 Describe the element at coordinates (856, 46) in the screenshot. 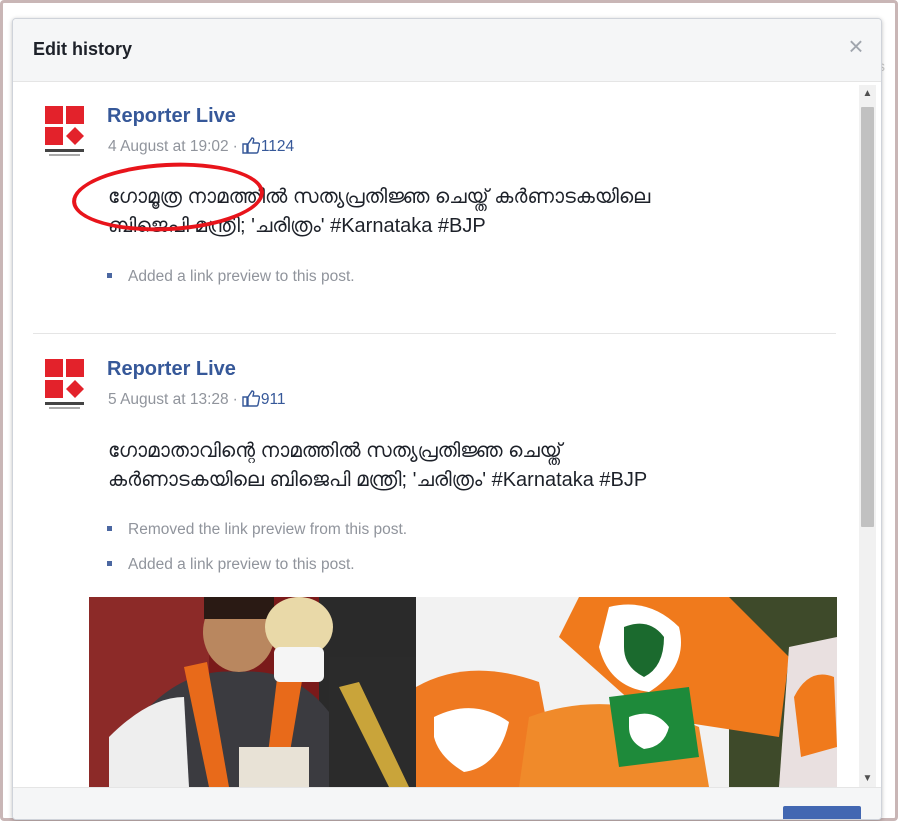

I see `close-button: ×` at that location.